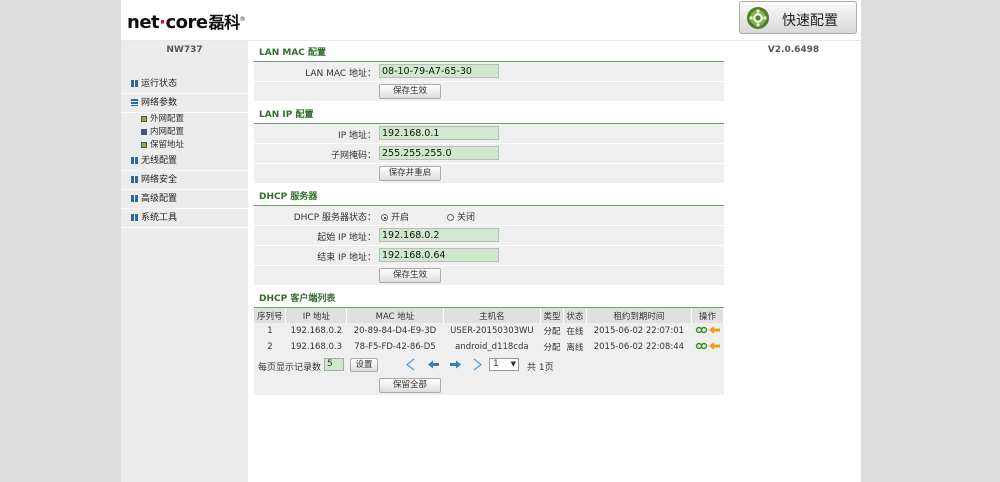 Image resolution: width=1000 pixels, height=482 pixels. Describe the element at coordinates (334, 364) in the screenshot. I see `per-page-input: 5` at that location.